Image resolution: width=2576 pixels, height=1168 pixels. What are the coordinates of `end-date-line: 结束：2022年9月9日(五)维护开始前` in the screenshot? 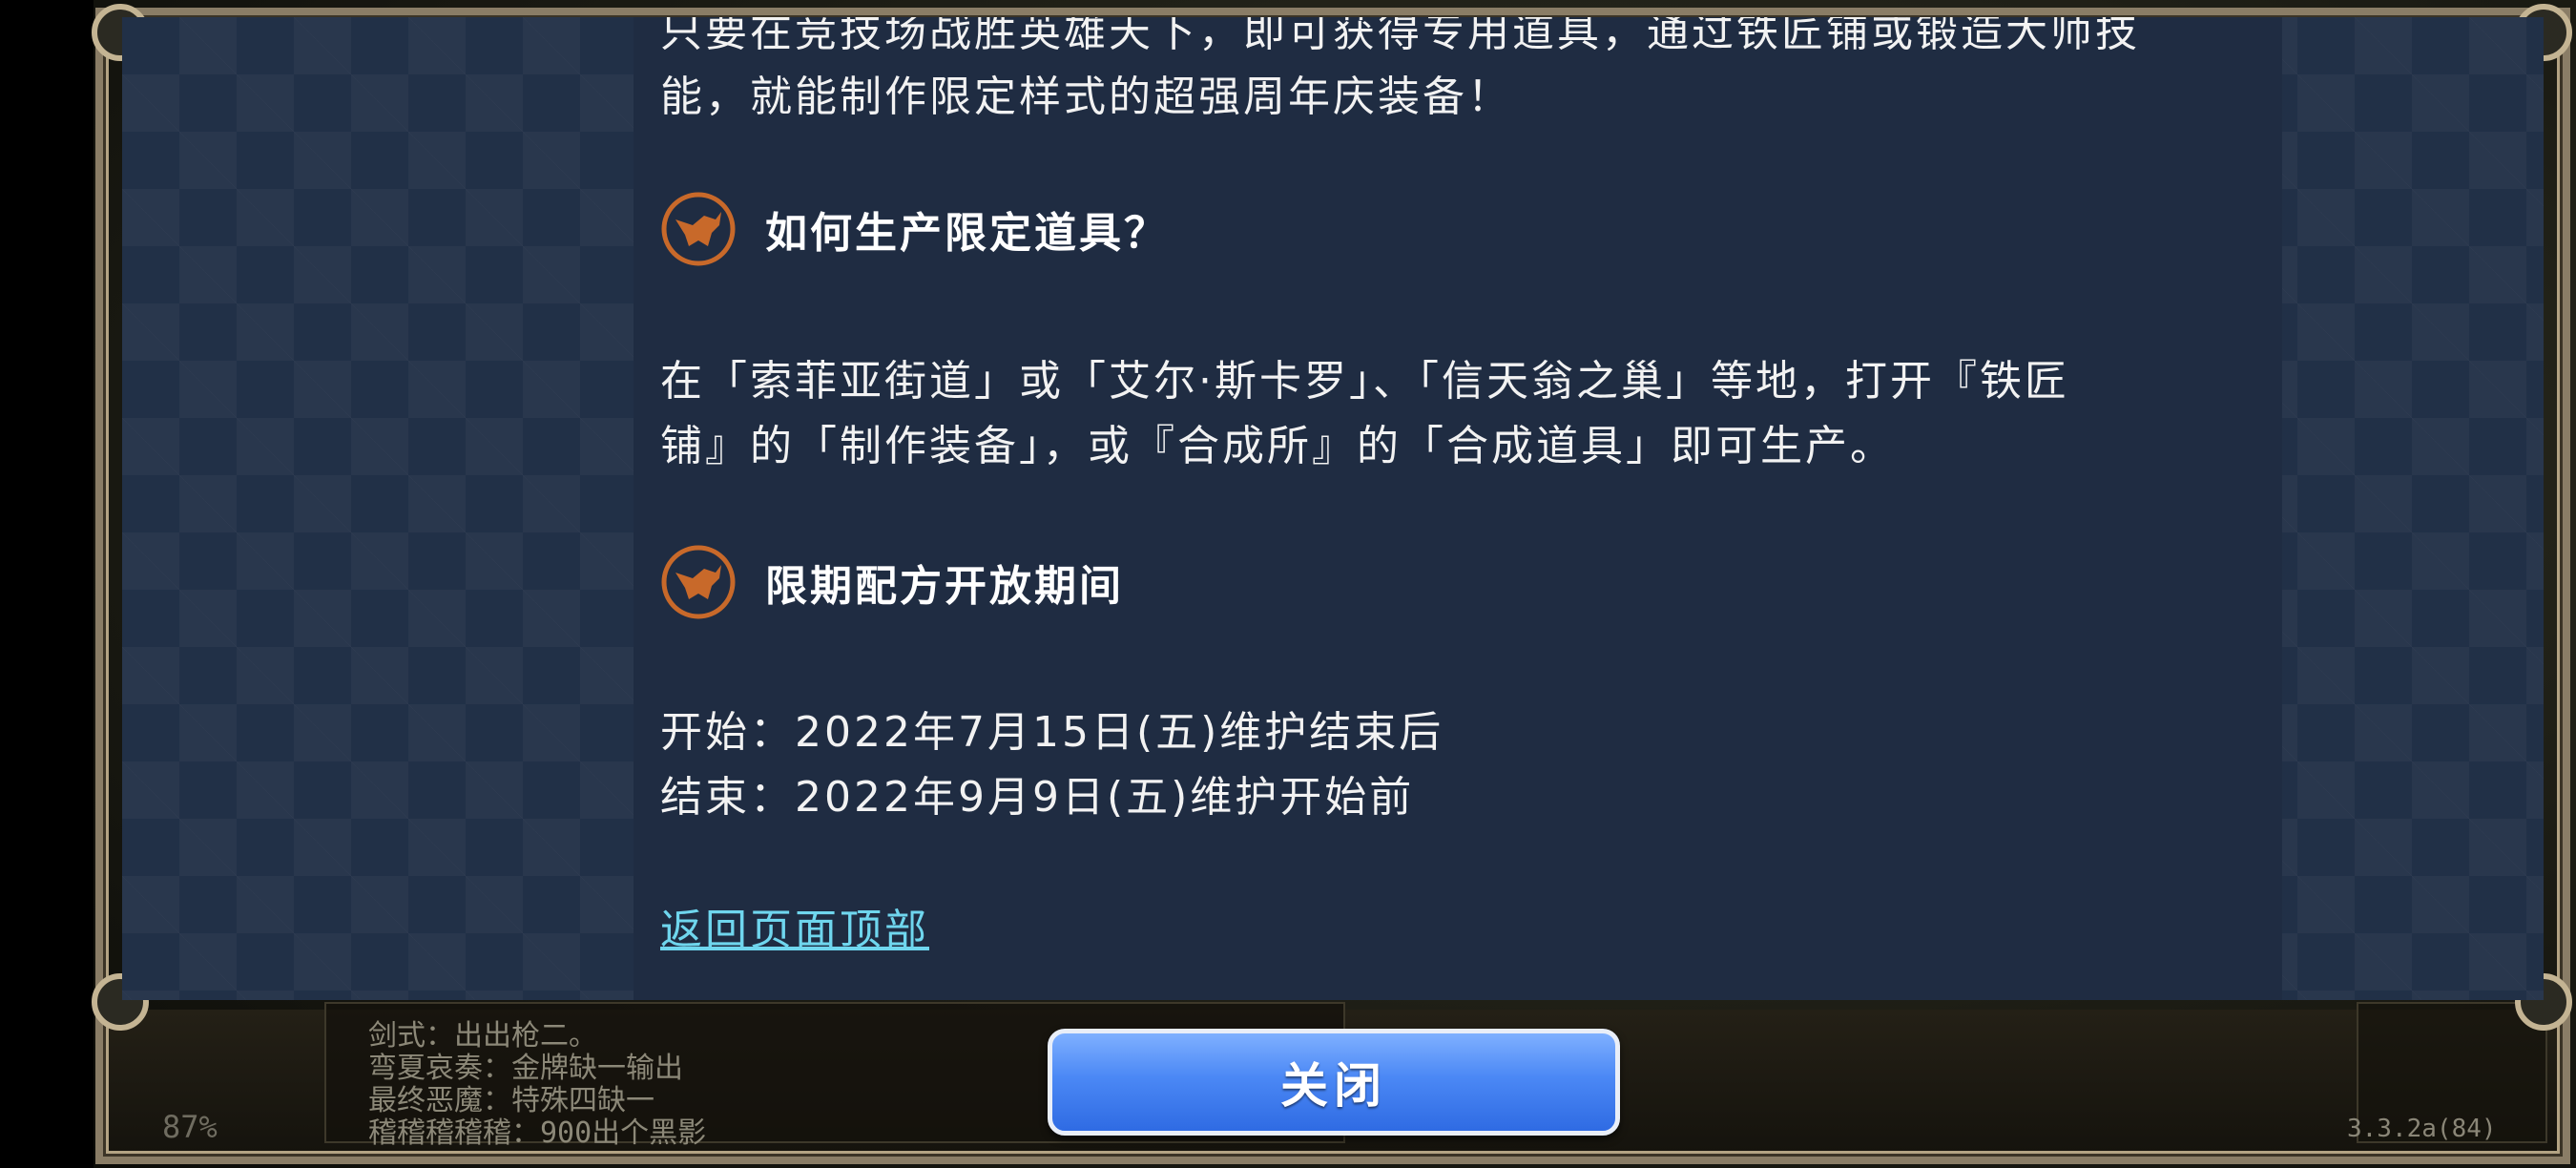 It's located at (1037, 797).